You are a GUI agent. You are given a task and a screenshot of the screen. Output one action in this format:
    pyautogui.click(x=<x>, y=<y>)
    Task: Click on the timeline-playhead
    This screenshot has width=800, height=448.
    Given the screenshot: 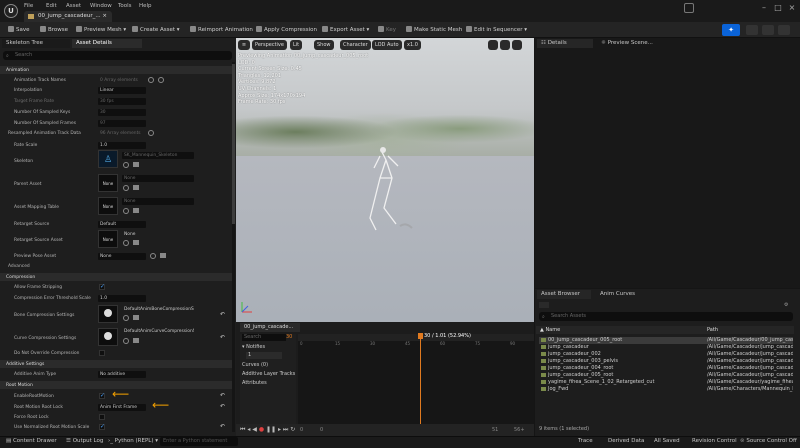 What is the action you would take?
    pyautogui.click(x=420, y=380)
    